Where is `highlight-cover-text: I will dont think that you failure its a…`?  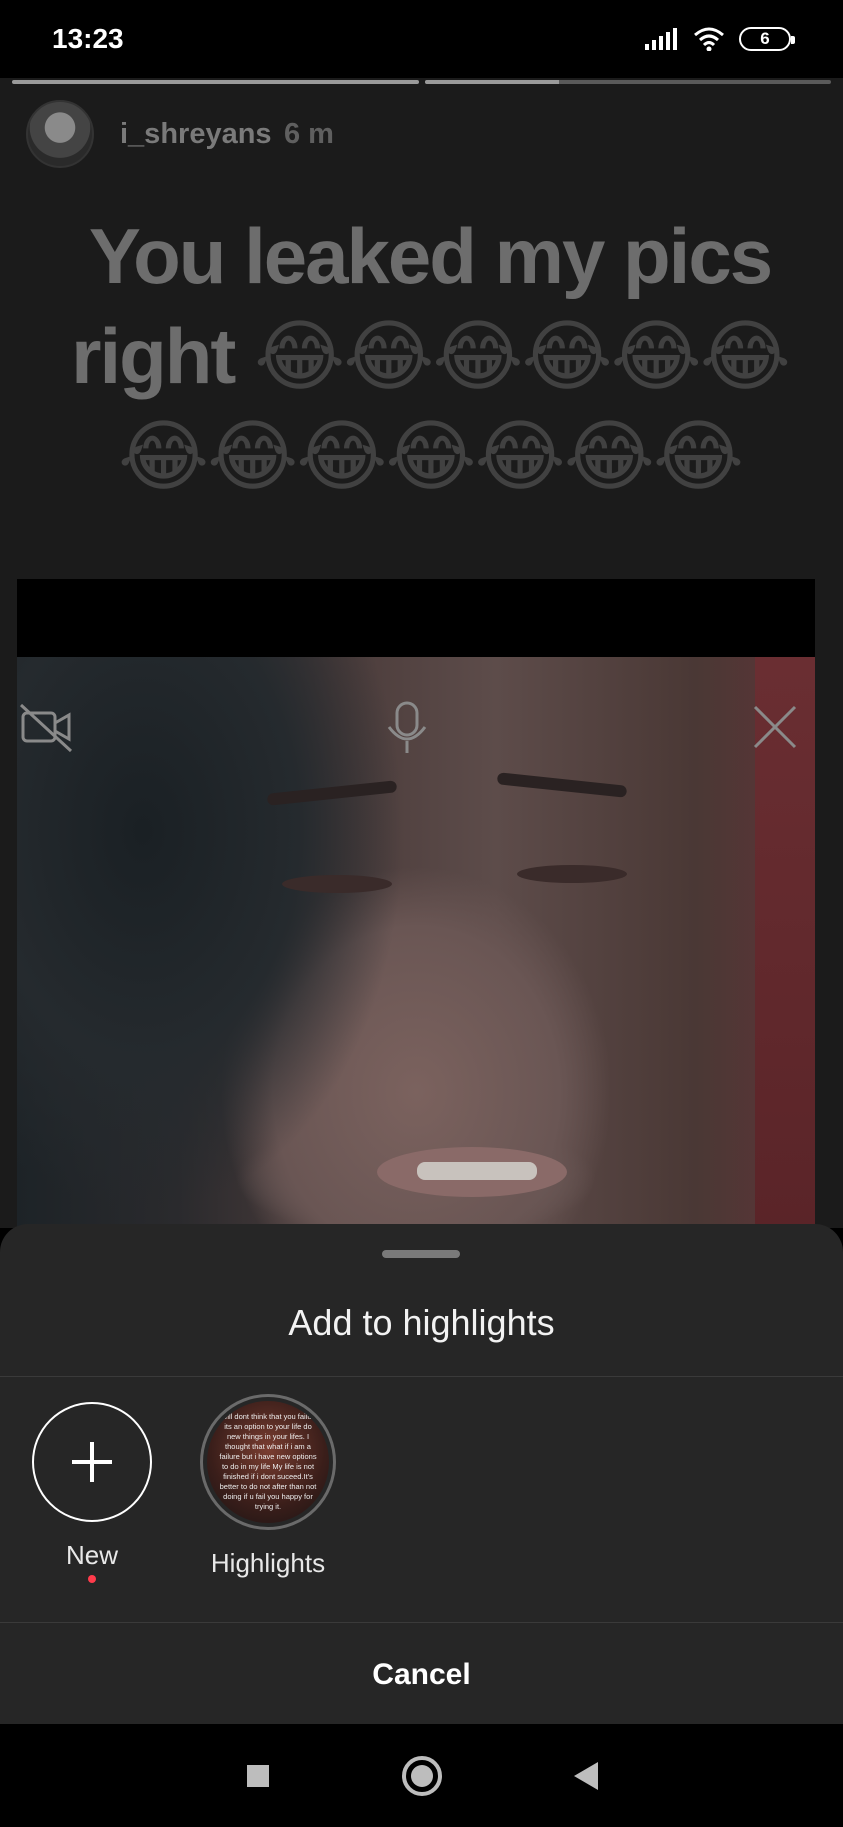 highlight-cover-text: I will dont think that you failure its a… is located at coordinates (268, 1461).